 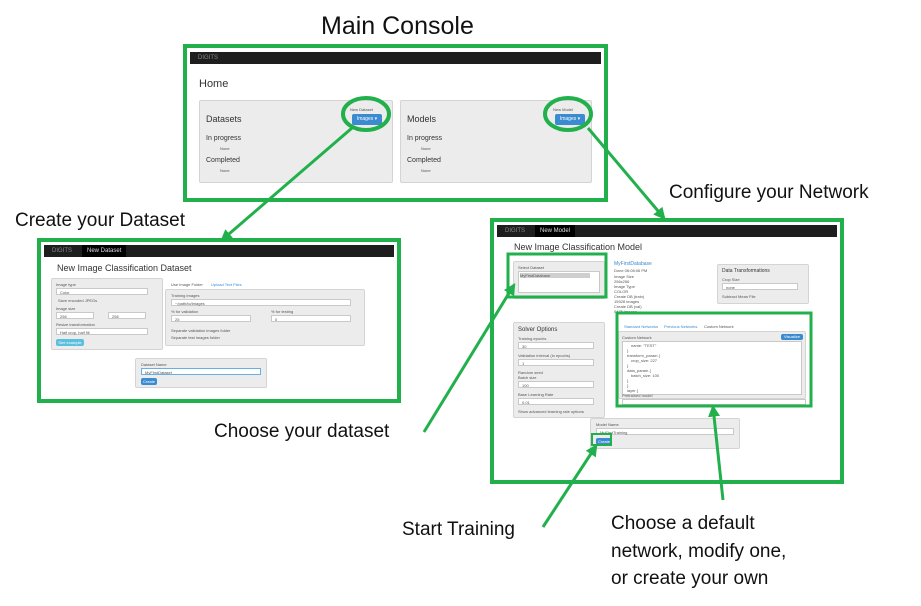 What do you see at coordinates (65, 292) in the screenshot?
I see `image-type-value: Color` at bounding box center [65, 292].